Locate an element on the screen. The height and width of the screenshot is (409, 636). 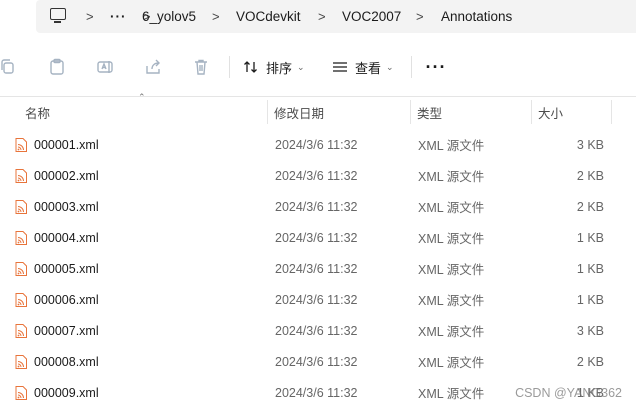
file-row: 000004.xml 2024/3/6 11:32 XML 源文件 1 KB is located at coordinates (318, 237).